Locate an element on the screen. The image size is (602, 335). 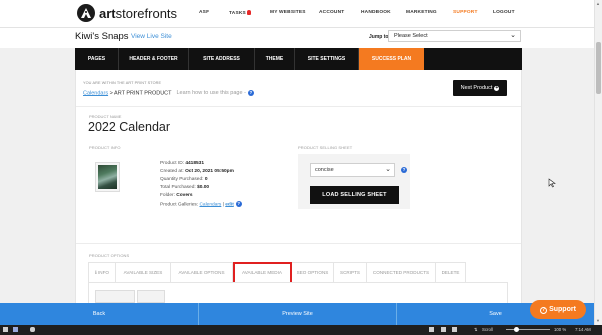
created-at-line: Created at: Oct 20, 2021 05:50pm is located at coordinates (197, 171).